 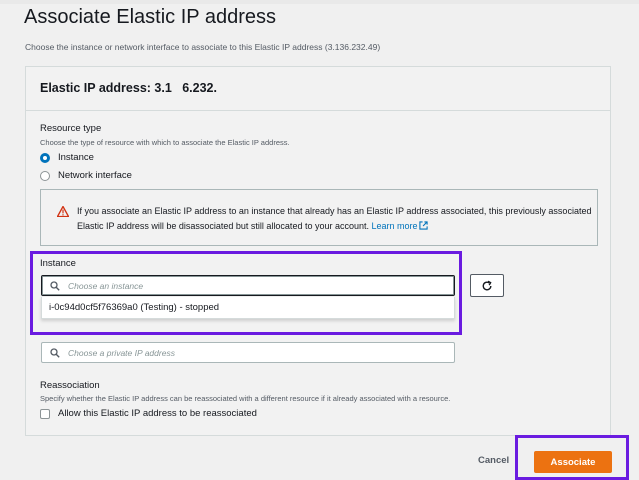 I want to click on learn-more-label: Learn more, so click(x=394, y=226).